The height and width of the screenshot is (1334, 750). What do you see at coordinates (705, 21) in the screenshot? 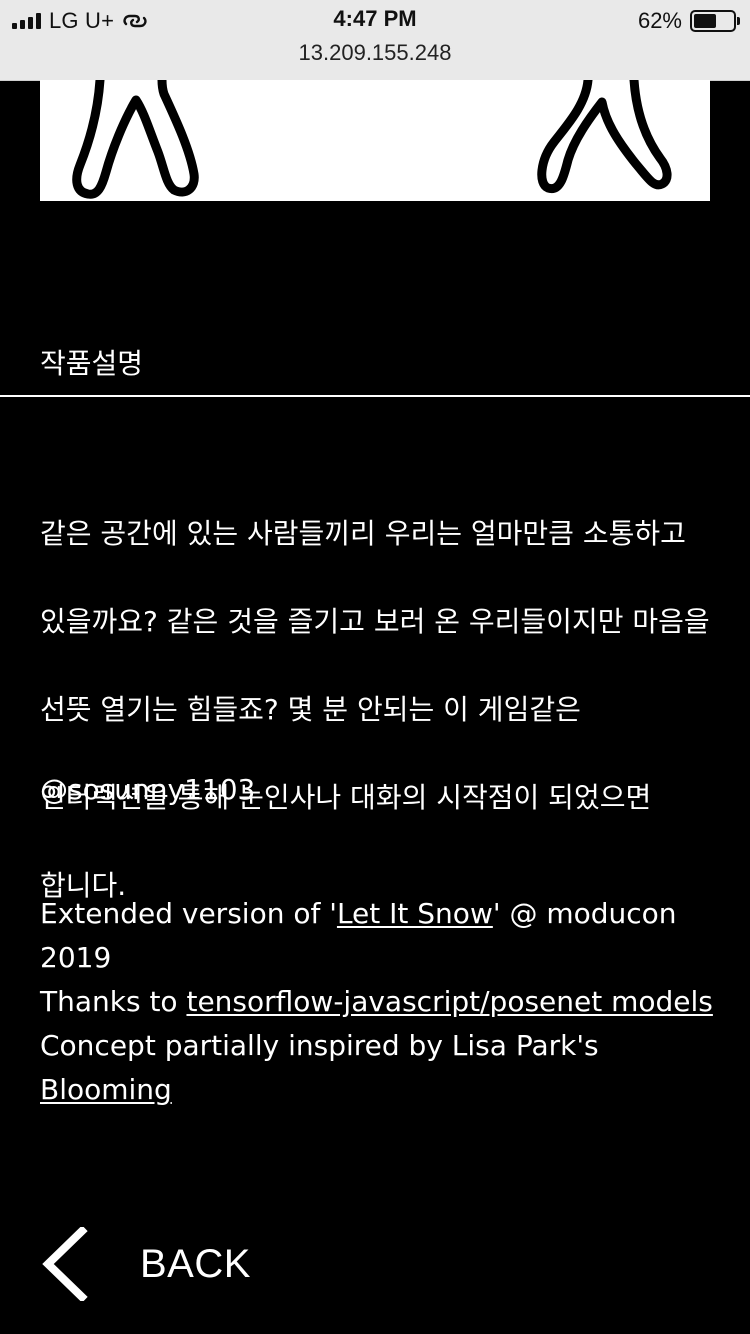
I see `battery-fill` at bounding box center [705, 21].